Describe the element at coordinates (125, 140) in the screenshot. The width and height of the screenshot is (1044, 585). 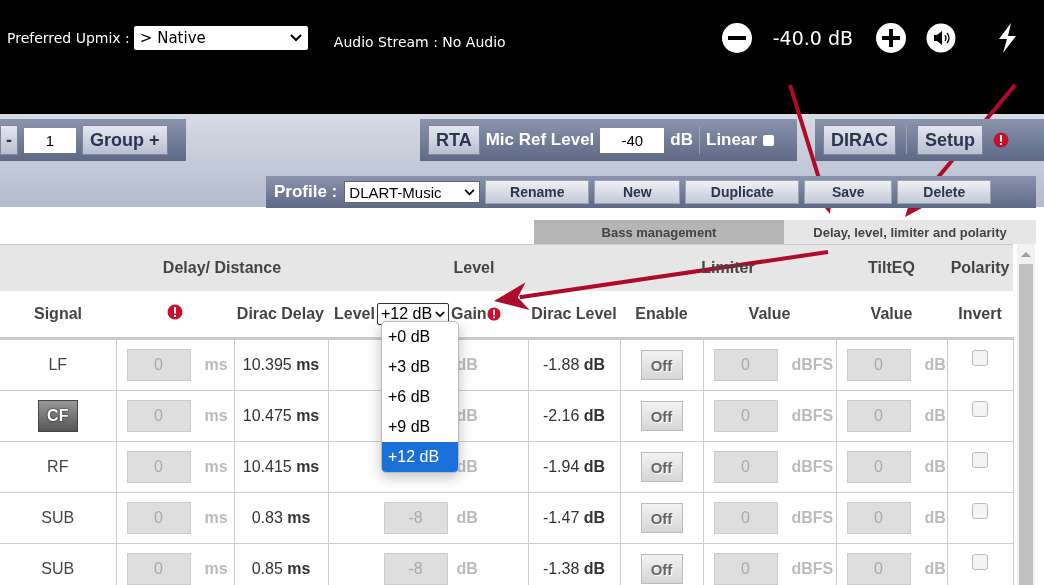
I see `group-plus-button: Group +` at that location.